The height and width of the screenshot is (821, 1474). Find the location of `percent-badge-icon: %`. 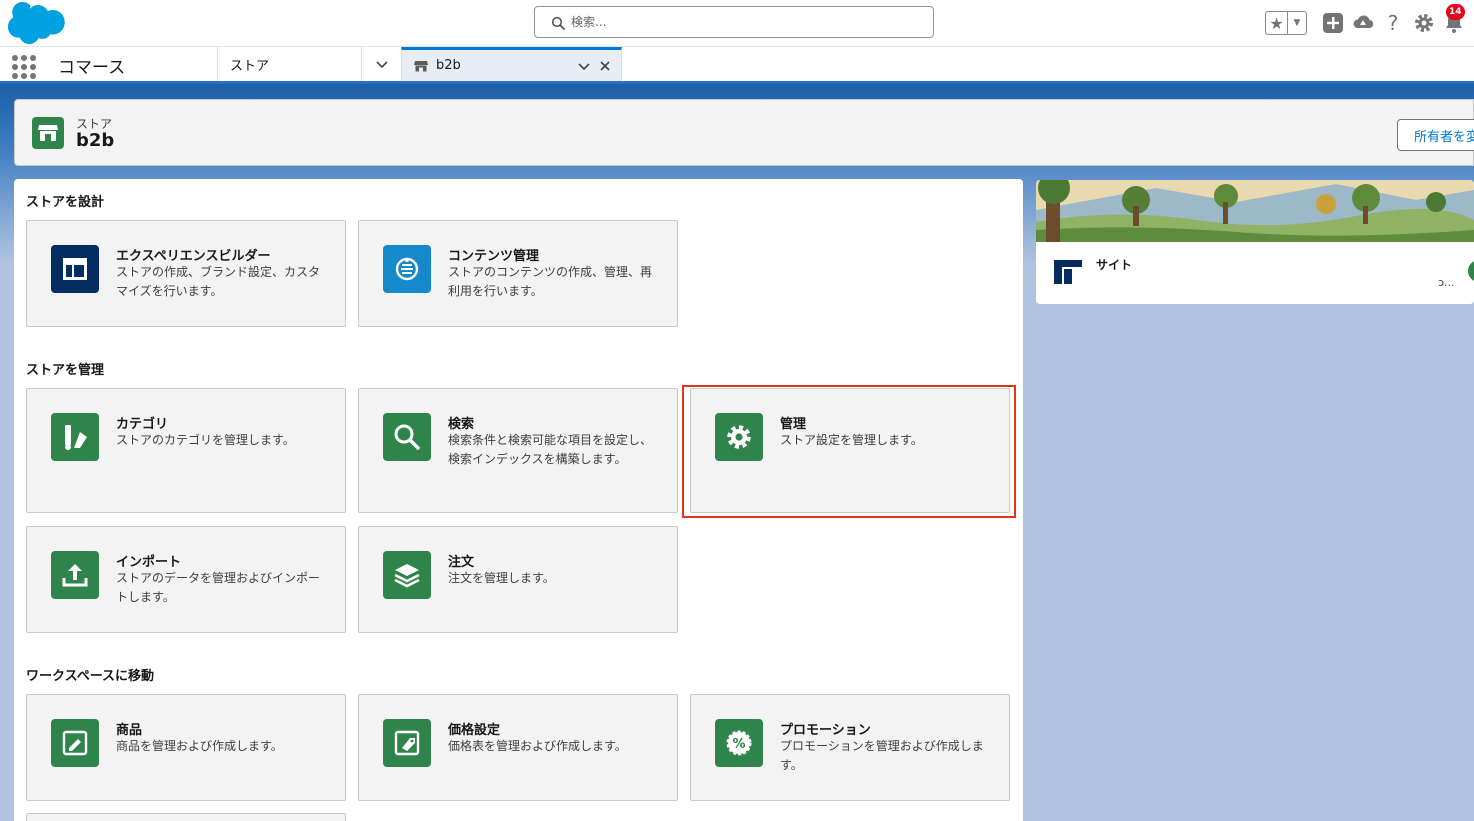

percent-badge-icon: % is located at coordinates (739, 743).